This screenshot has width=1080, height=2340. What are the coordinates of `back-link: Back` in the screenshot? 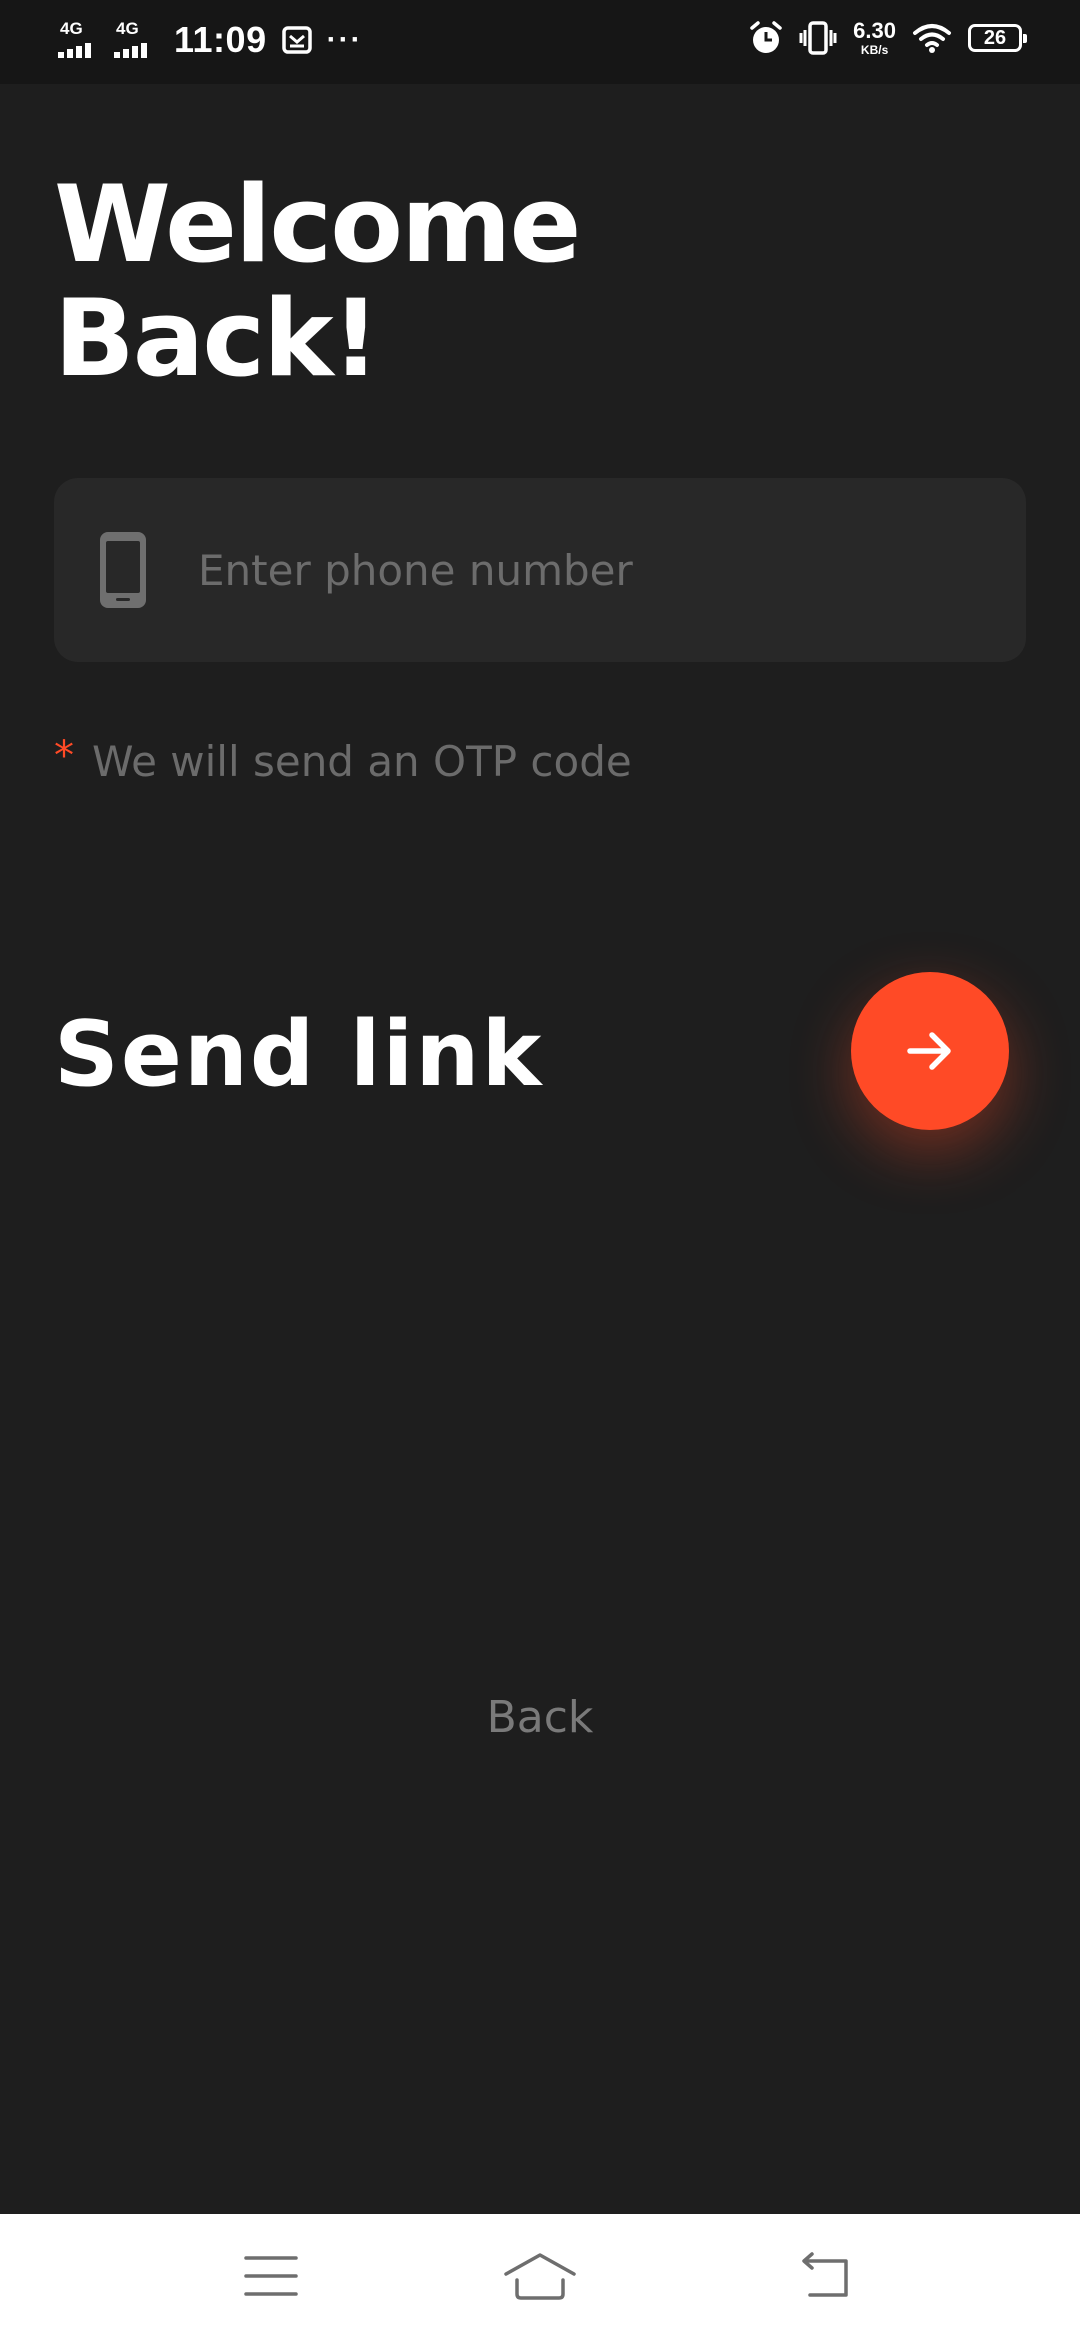 It's located at (540, 1718).